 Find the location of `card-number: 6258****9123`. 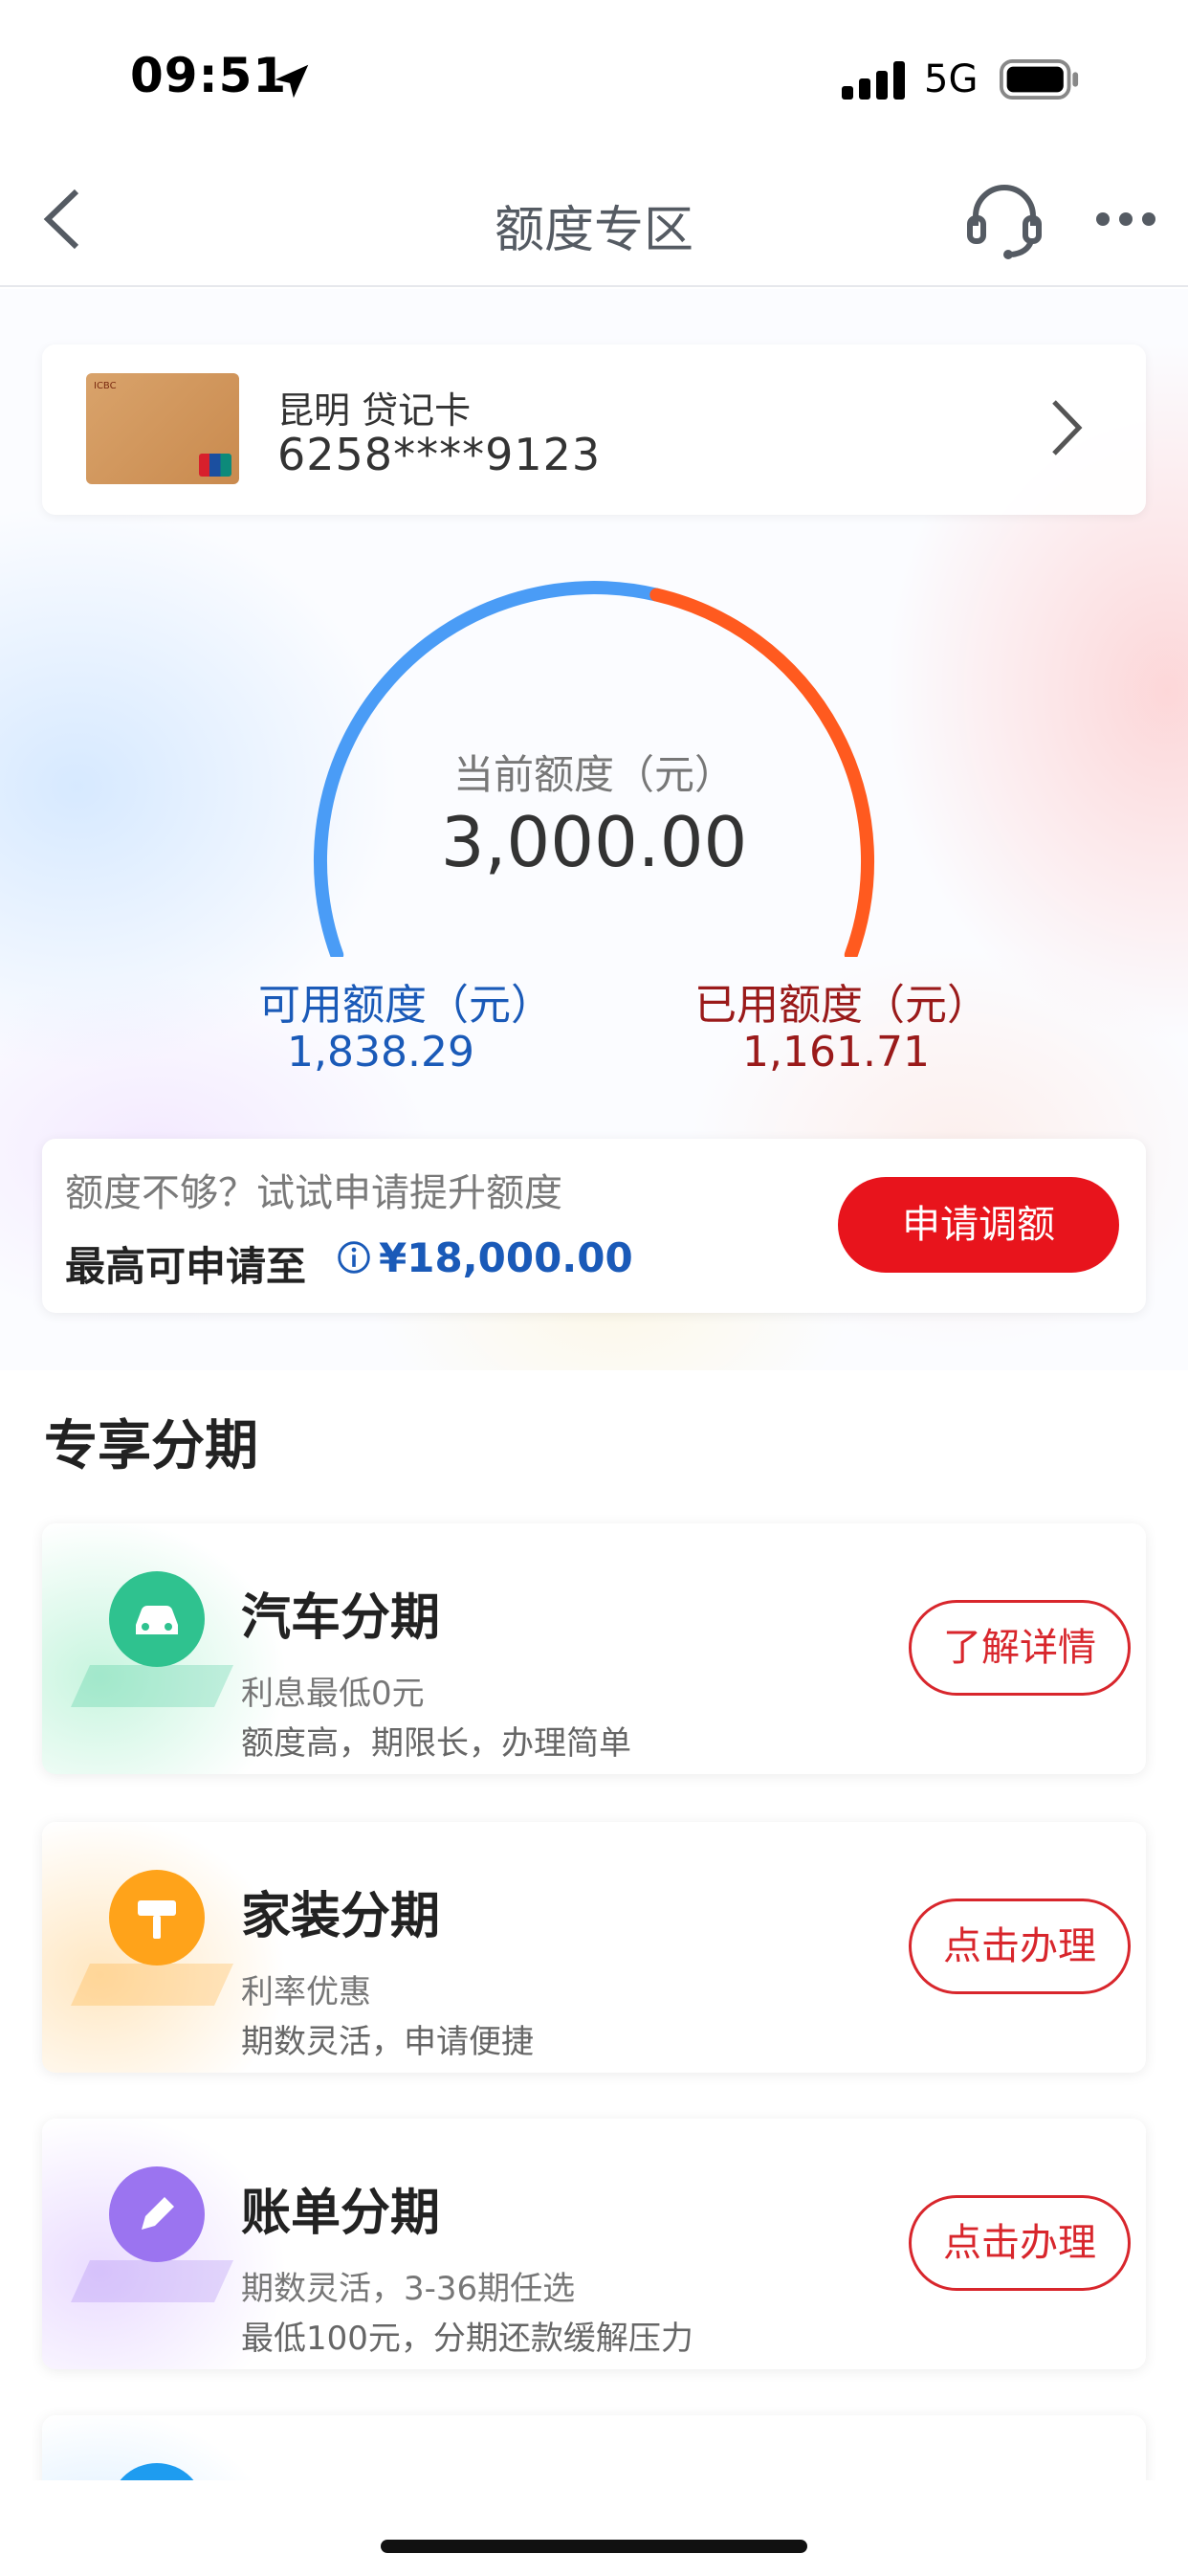

card-number: 6258****9123 is located at coordinates (439, 454).